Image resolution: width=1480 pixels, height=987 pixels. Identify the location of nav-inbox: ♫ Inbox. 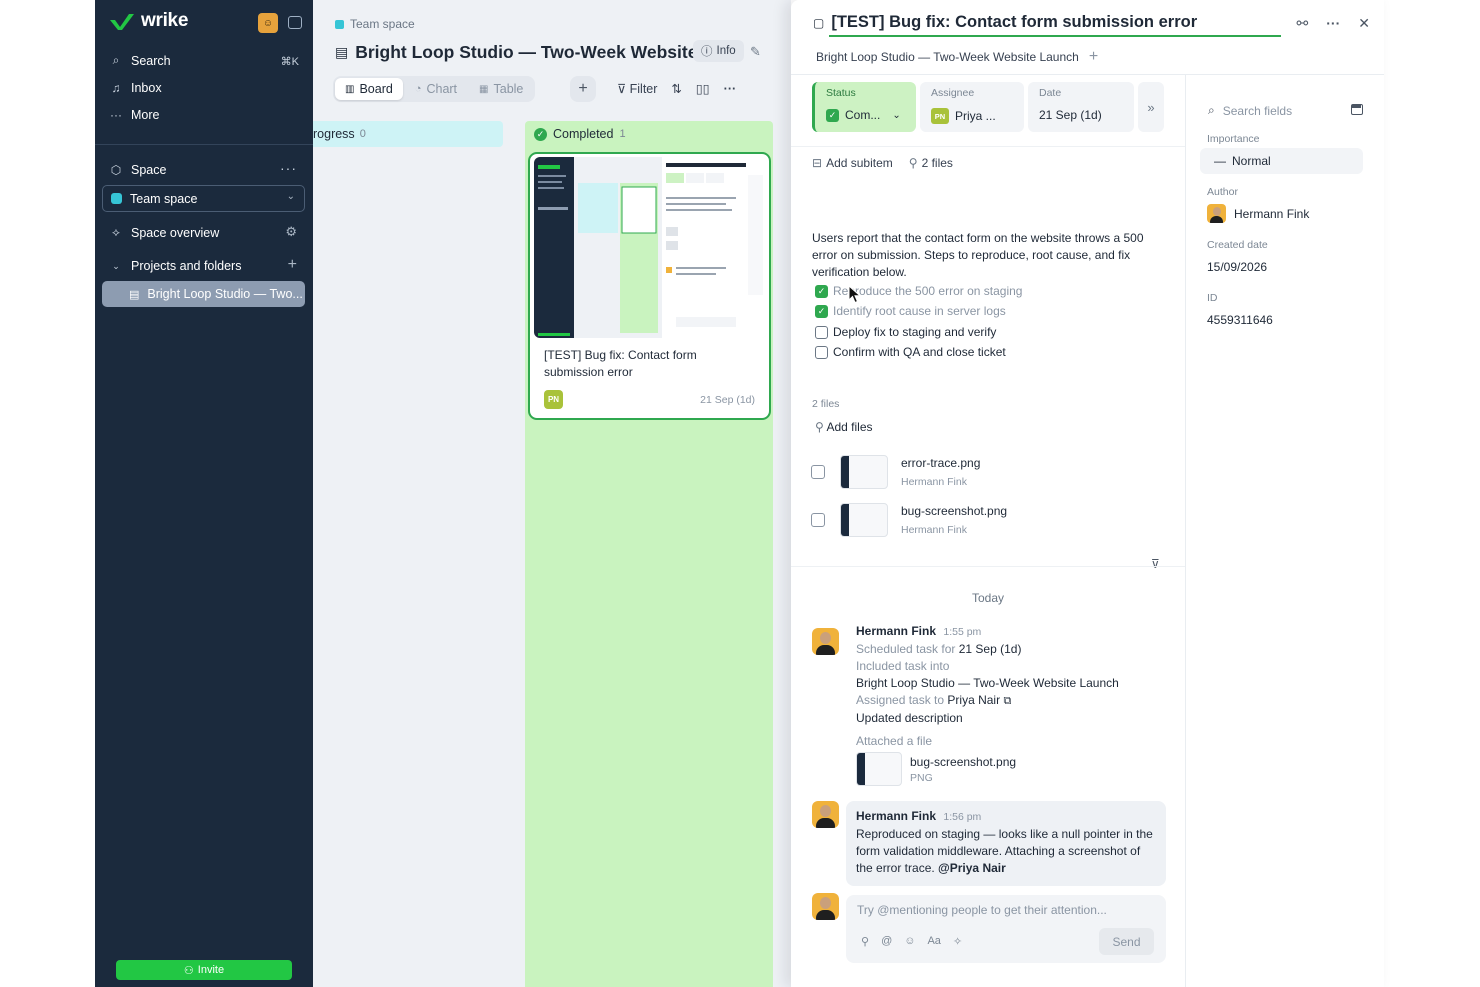
(135, 88).